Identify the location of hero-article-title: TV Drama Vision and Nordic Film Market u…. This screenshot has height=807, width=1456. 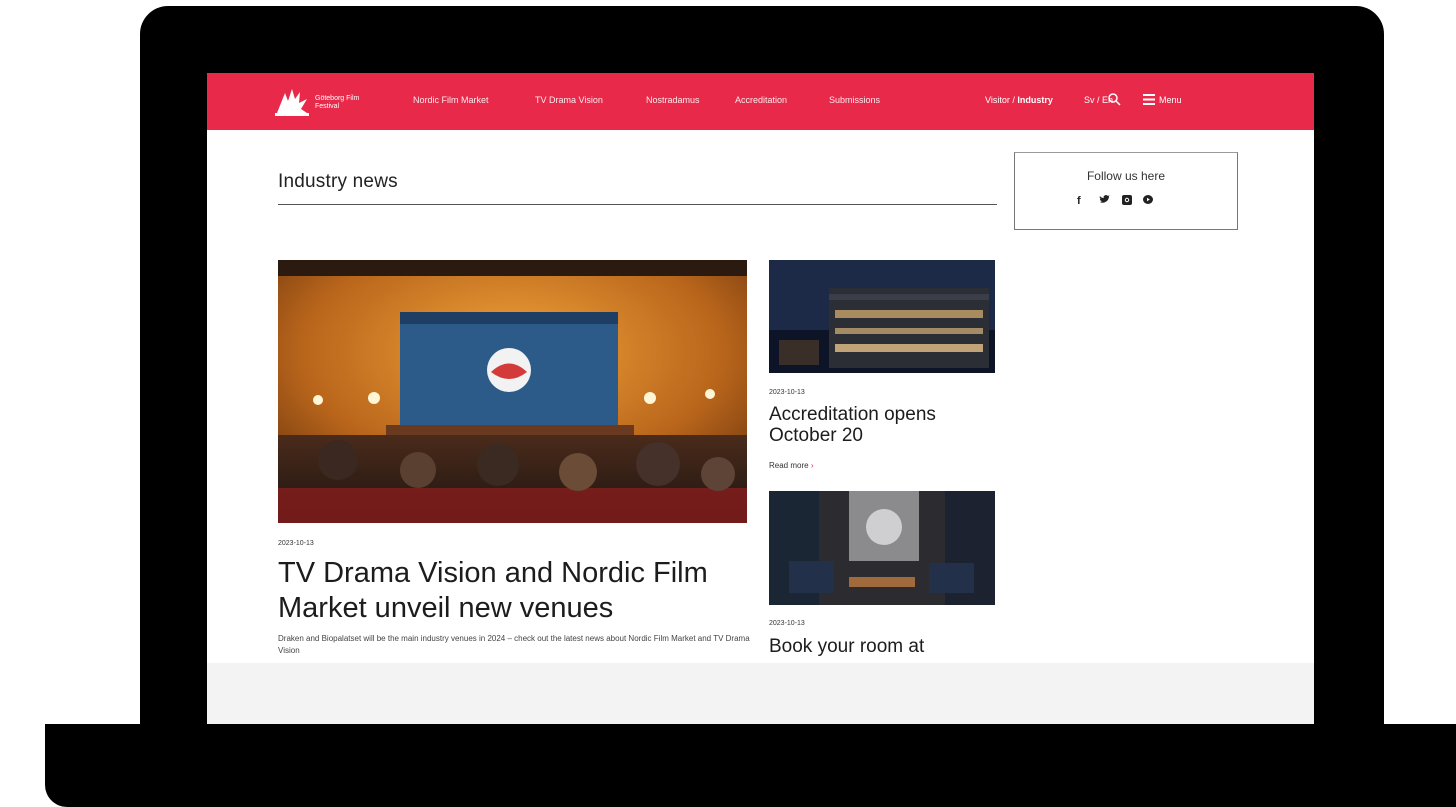
(518, 591).